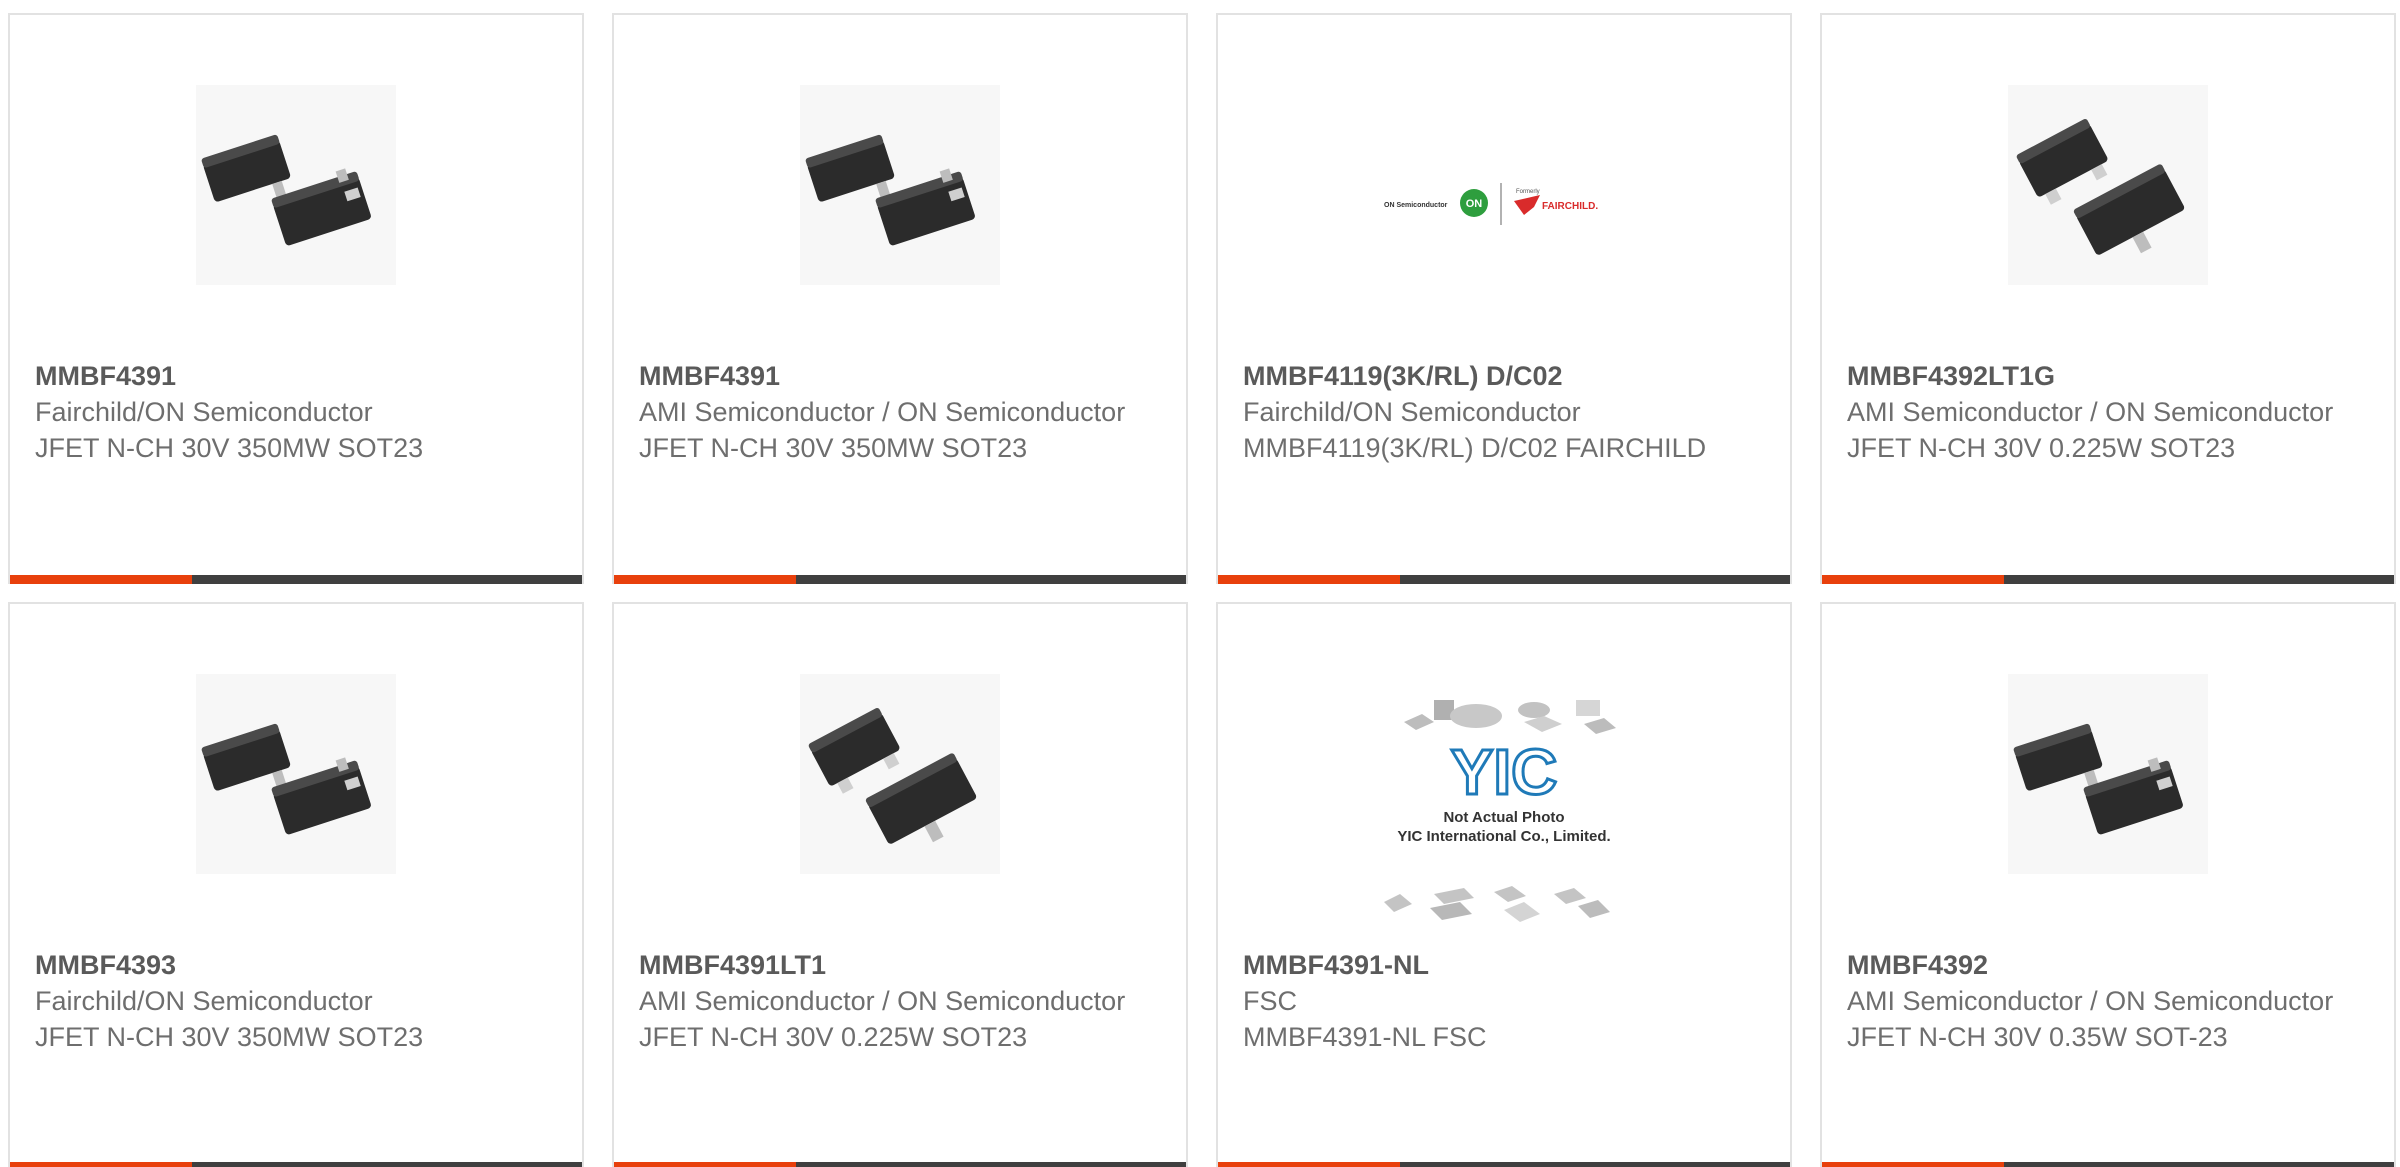 This screenshot has width=2400, height=1167. Describe the element at coordinates (1503, 836) in the screenshot. I see `placeholder-line2: YIC International Co., Limited.` at that location.